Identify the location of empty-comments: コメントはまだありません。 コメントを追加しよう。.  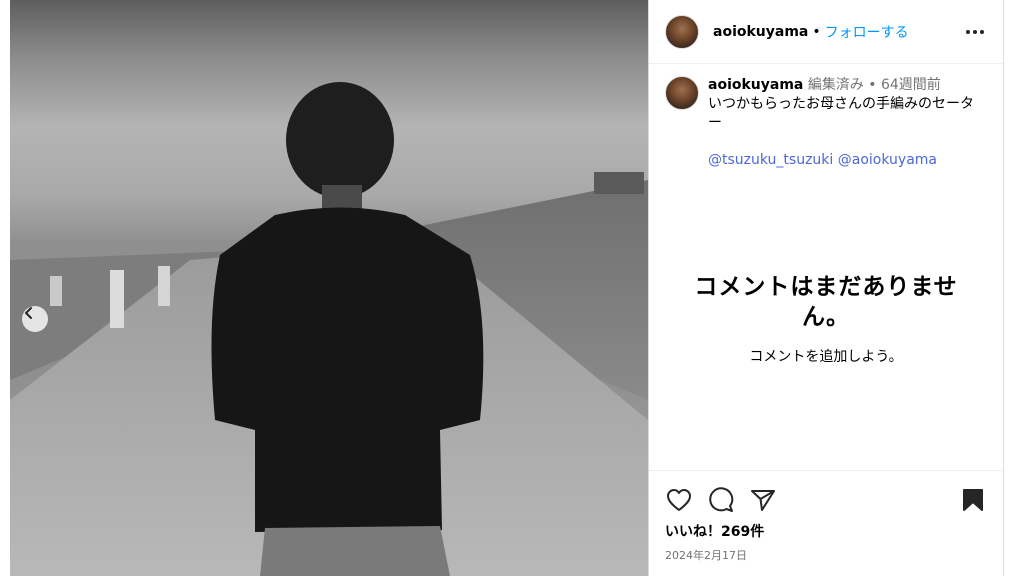
(826, 319).